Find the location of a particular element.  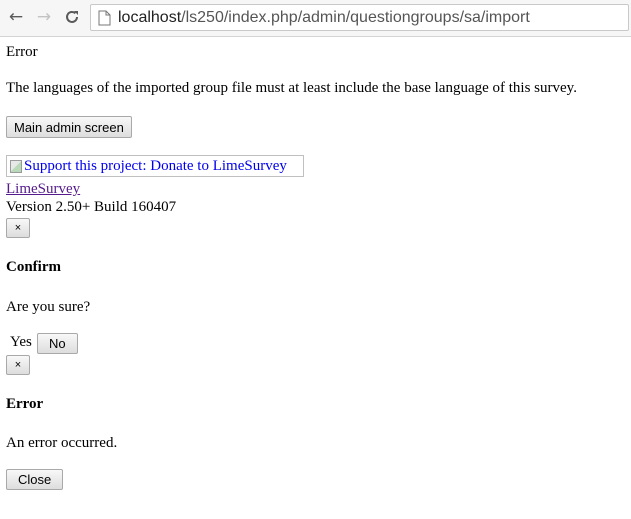

error-dialog-body: An error occurred. is located at coordinates (62, 443).